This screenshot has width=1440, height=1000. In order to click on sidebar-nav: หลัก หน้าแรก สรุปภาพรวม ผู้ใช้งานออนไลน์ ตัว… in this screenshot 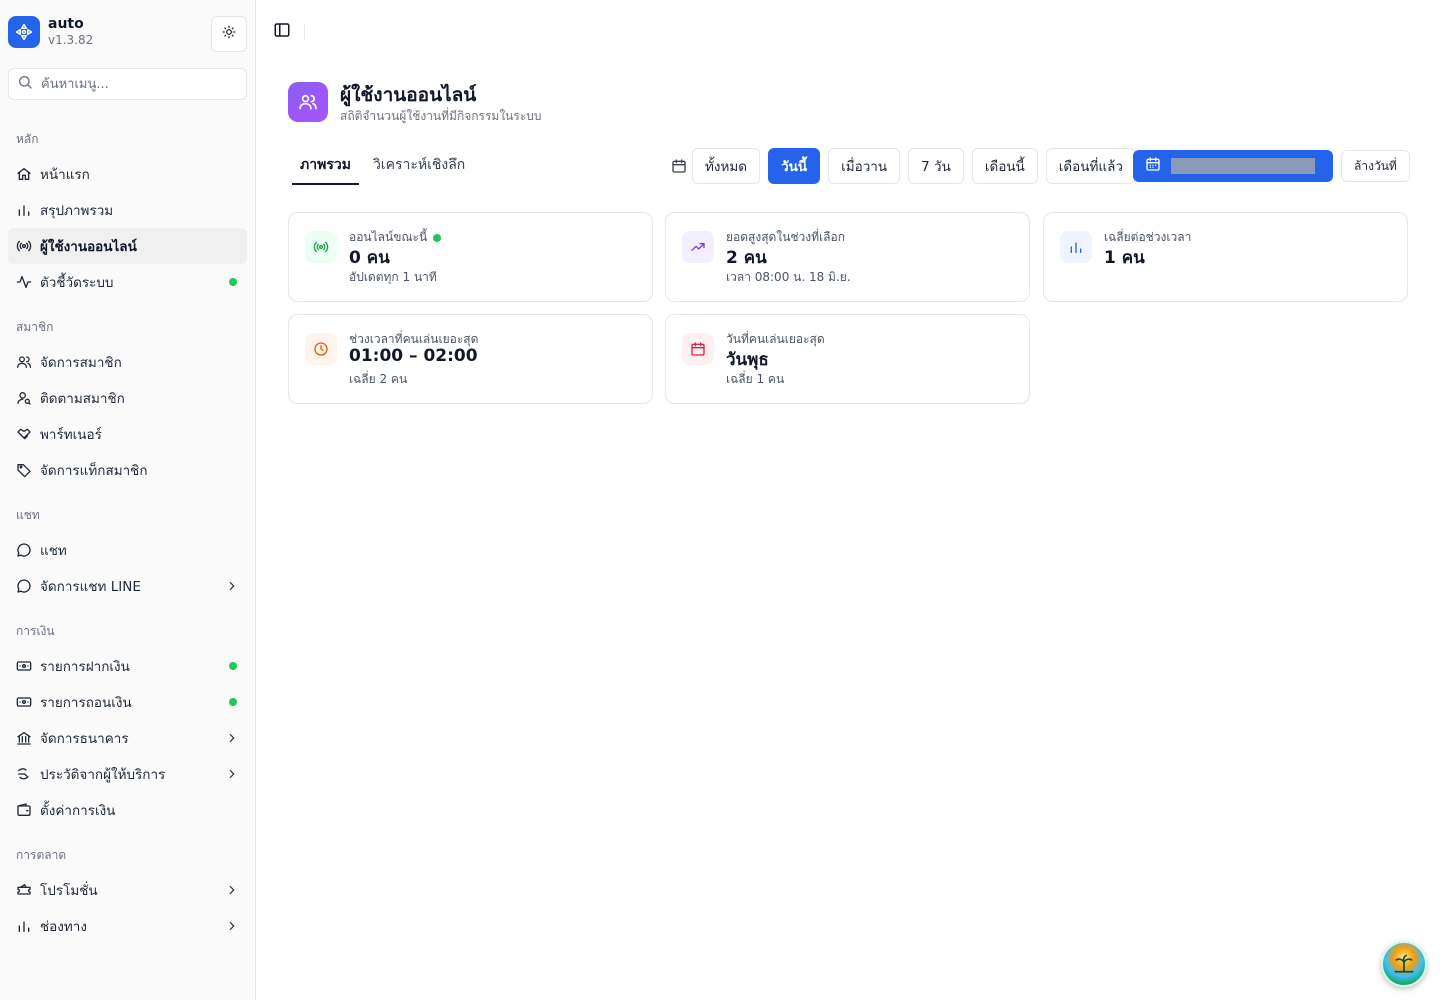, I will do `click(127, 538)`.